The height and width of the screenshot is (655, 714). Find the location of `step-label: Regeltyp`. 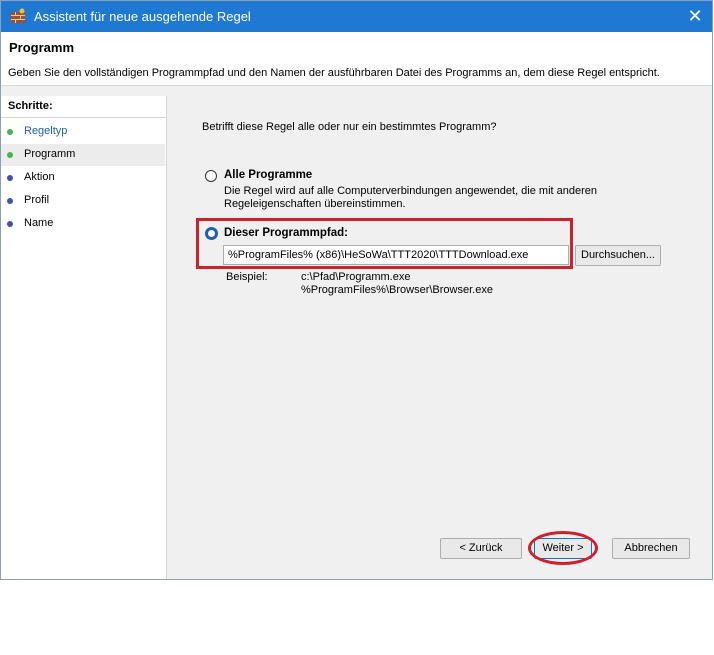

step-label: Regeltyp is located at coordinates (46, 131).